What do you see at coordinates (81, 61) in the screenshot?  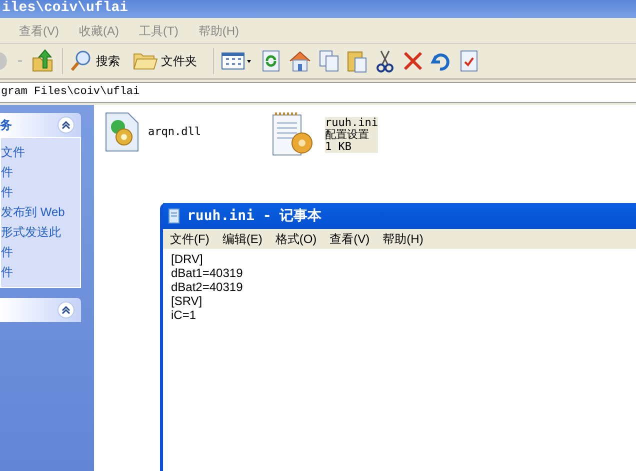 I see `search-icon` at bounding box center [81, 61].